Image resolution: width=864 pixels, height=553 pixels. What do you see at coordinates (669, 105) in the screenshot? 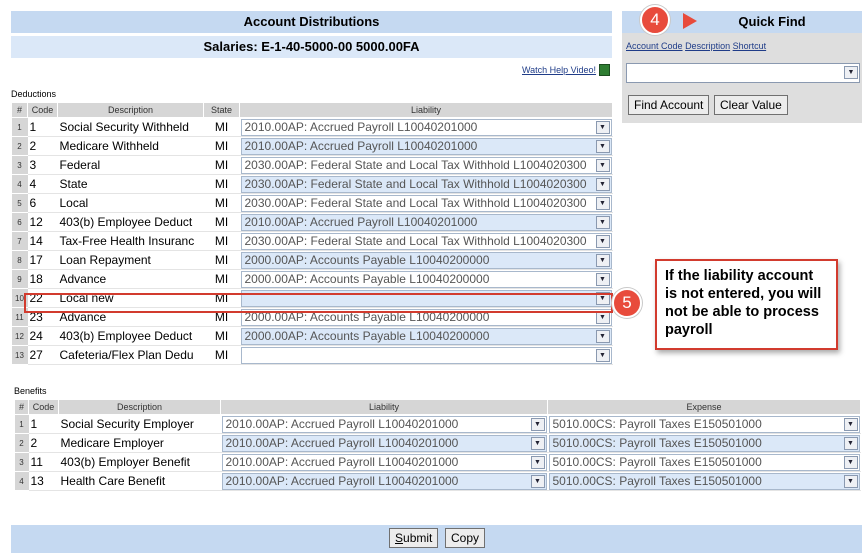
I see `find-account-button: Find Account` at bounding box center [669, 105].